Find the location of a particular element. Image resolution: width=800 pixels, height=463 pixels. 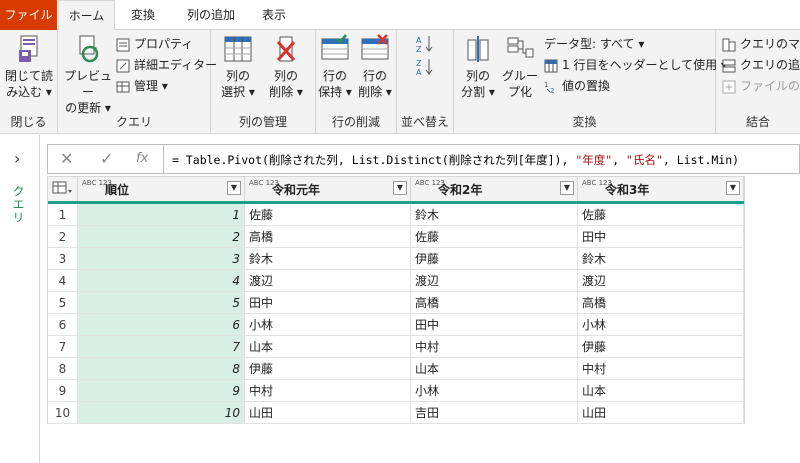

row-number: 6 is located at coordinates (63, 325).